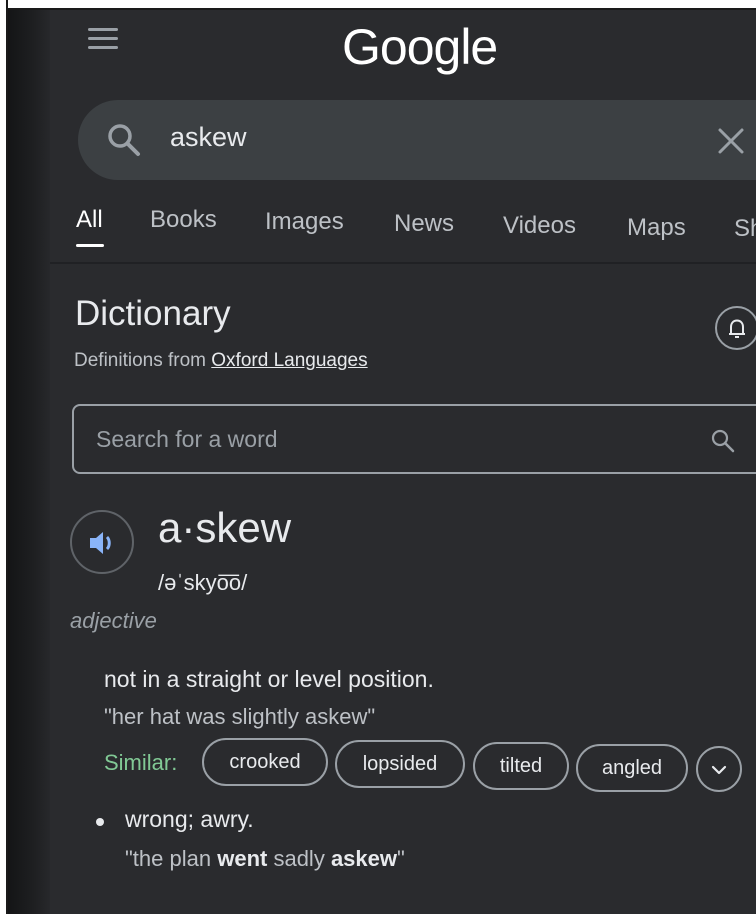  I want to click on similar-chip-lopsided: lopsided, so click(400, 764).